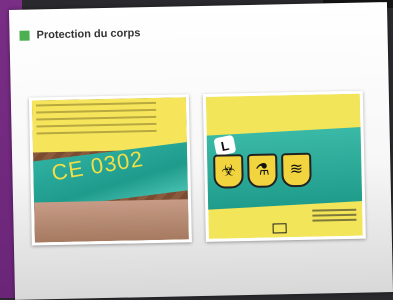 This screenshot has width=393, height=300. Describe the element at coordinates (296, 170) in the screenshot. I see `water-icon: ≋` at that location.